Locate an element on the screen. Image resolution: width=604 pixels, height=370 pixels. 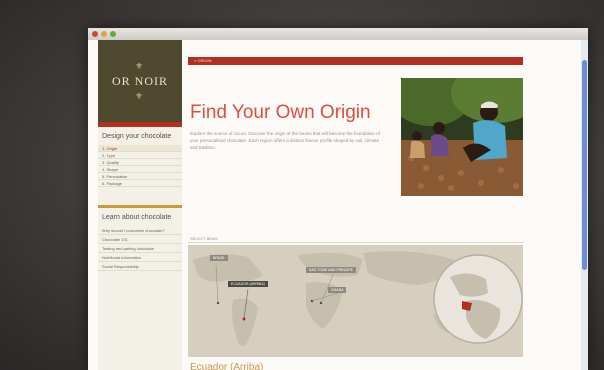
step-personalise: 5. Personalise is located at coordinates (140, 176).